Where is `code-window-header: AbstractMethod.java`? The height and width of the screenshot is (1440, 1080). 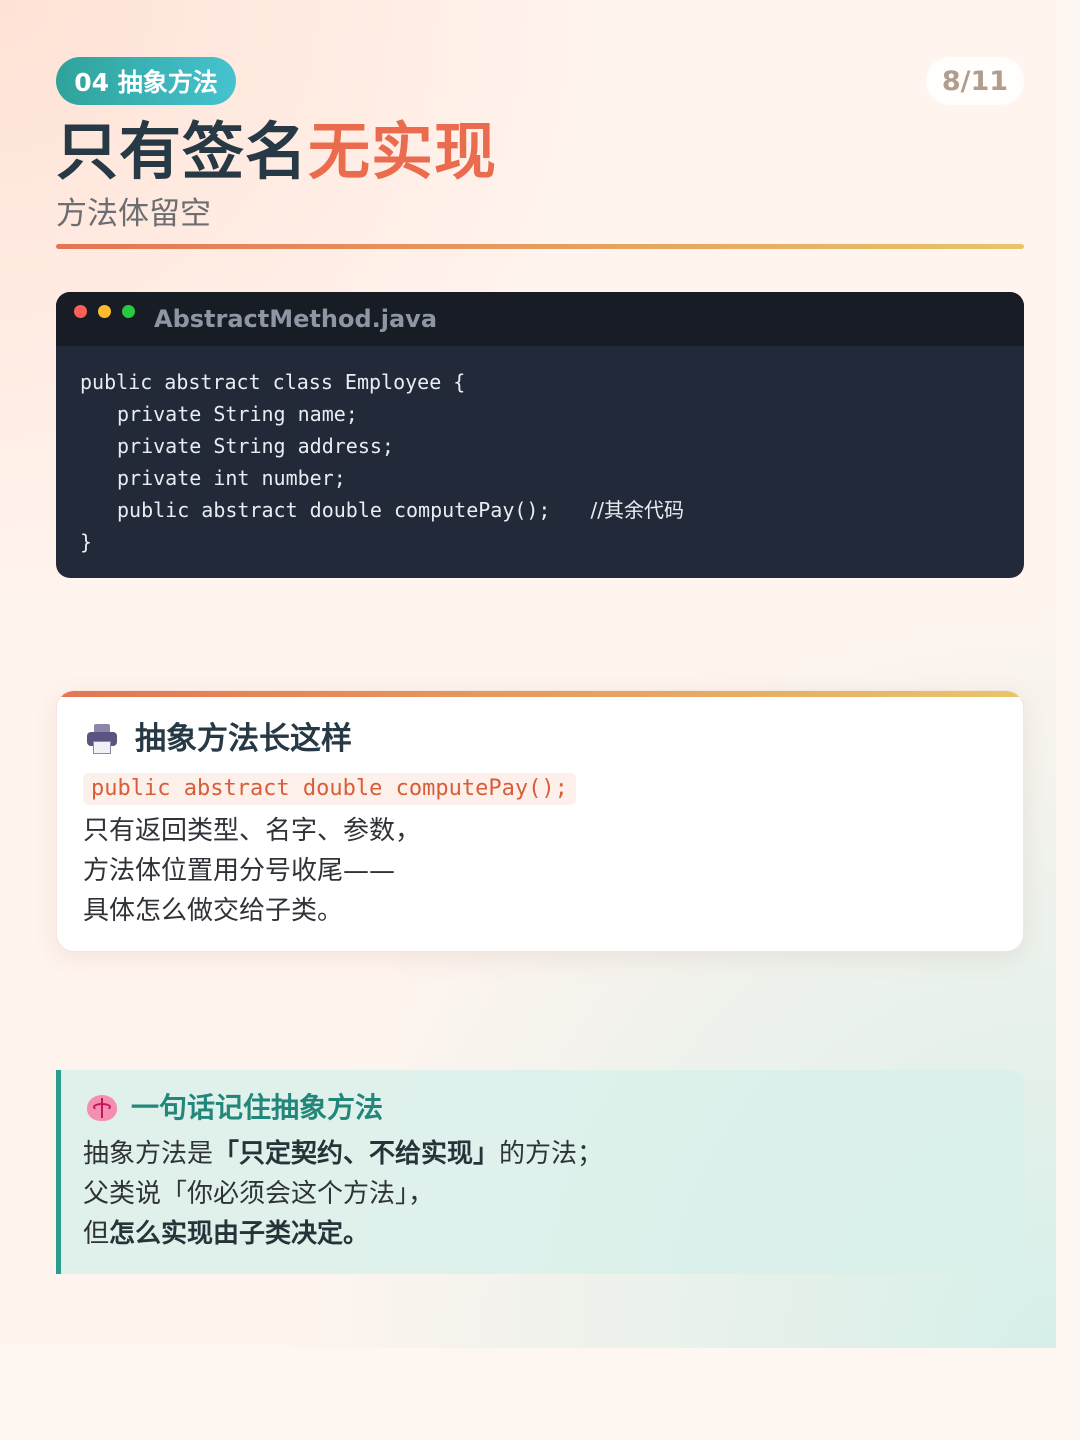
code-window-header: AbstractMethod.java is located at coordinates (540, 319).